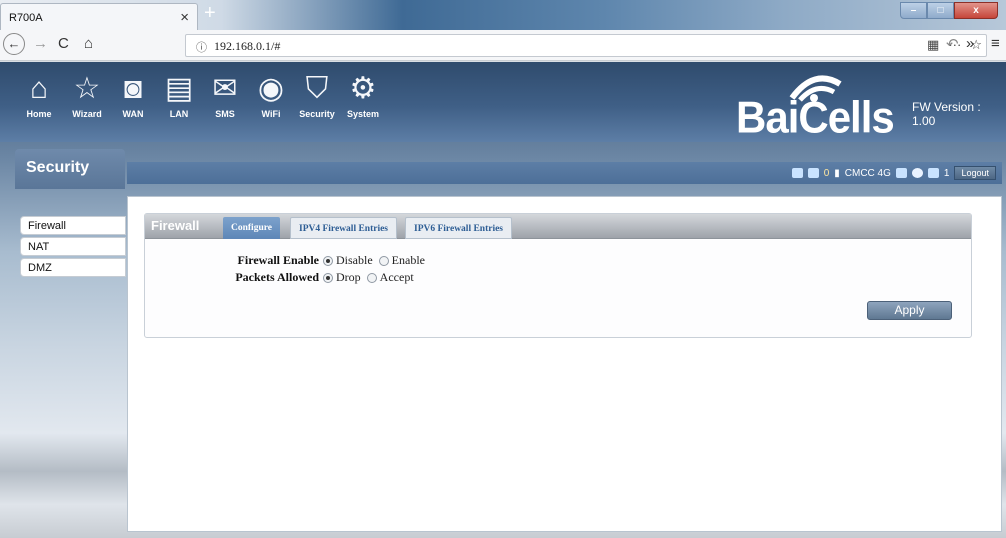 The width and height of the screenshot is (1006, 538). Describe the element at coordinates (348, 277) in the screenshot. I see `packets-drop-label: Drop` at that location.